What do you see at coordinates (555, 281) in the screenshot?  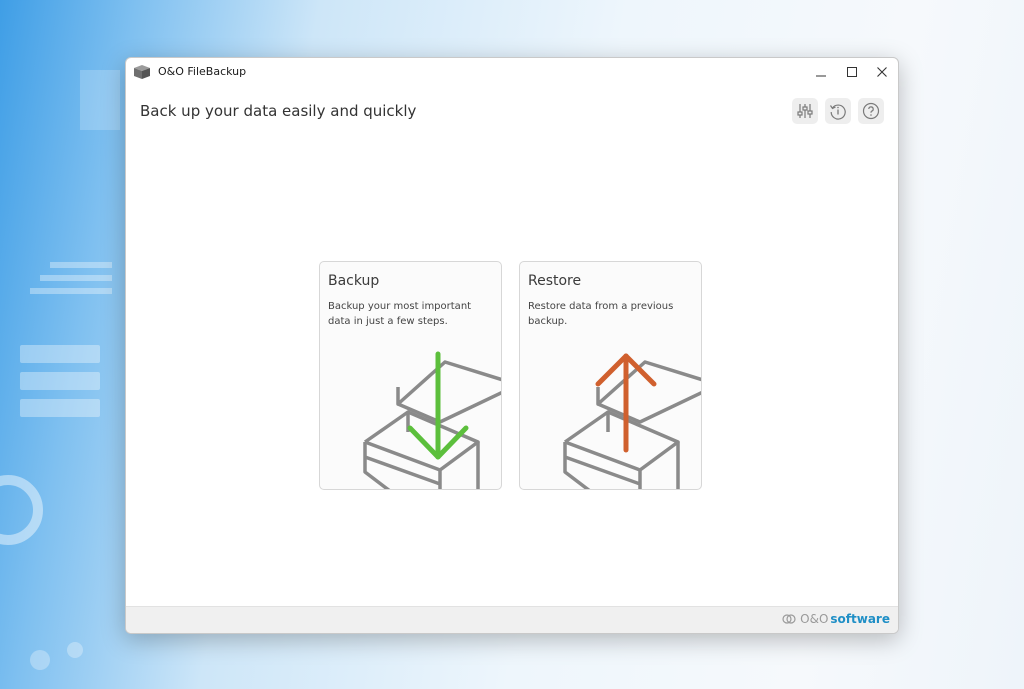 I see `restore-card-title: Restore` at bounding box center [555, 281].